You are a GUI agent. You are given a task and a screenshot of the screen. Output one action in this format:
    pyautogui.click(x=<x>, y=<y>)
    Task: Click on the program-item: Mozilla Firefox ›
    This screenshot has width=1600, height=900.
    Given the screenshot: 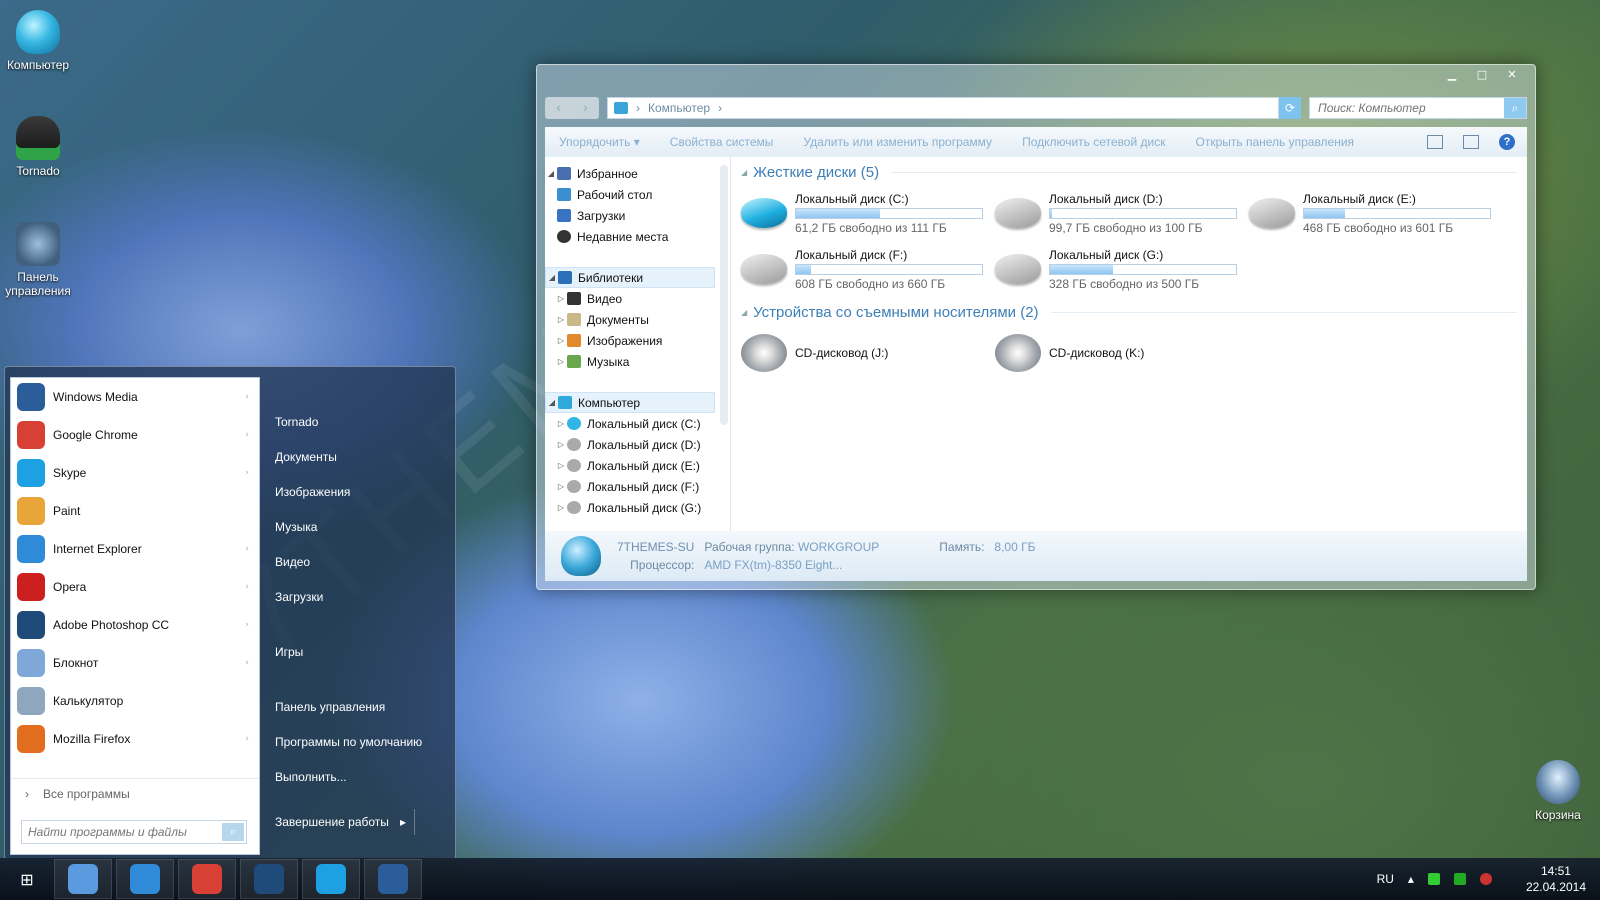 What is the action you would take?
    pyautogui.click(x=135, y=739)
    